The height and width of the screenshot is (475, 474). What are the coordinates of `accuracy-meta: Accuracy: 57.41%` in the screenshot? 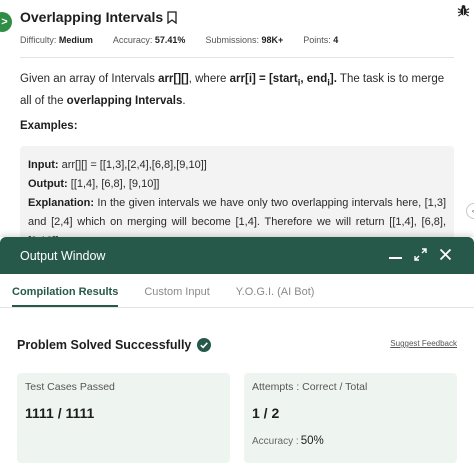 It's located at (149, 40).